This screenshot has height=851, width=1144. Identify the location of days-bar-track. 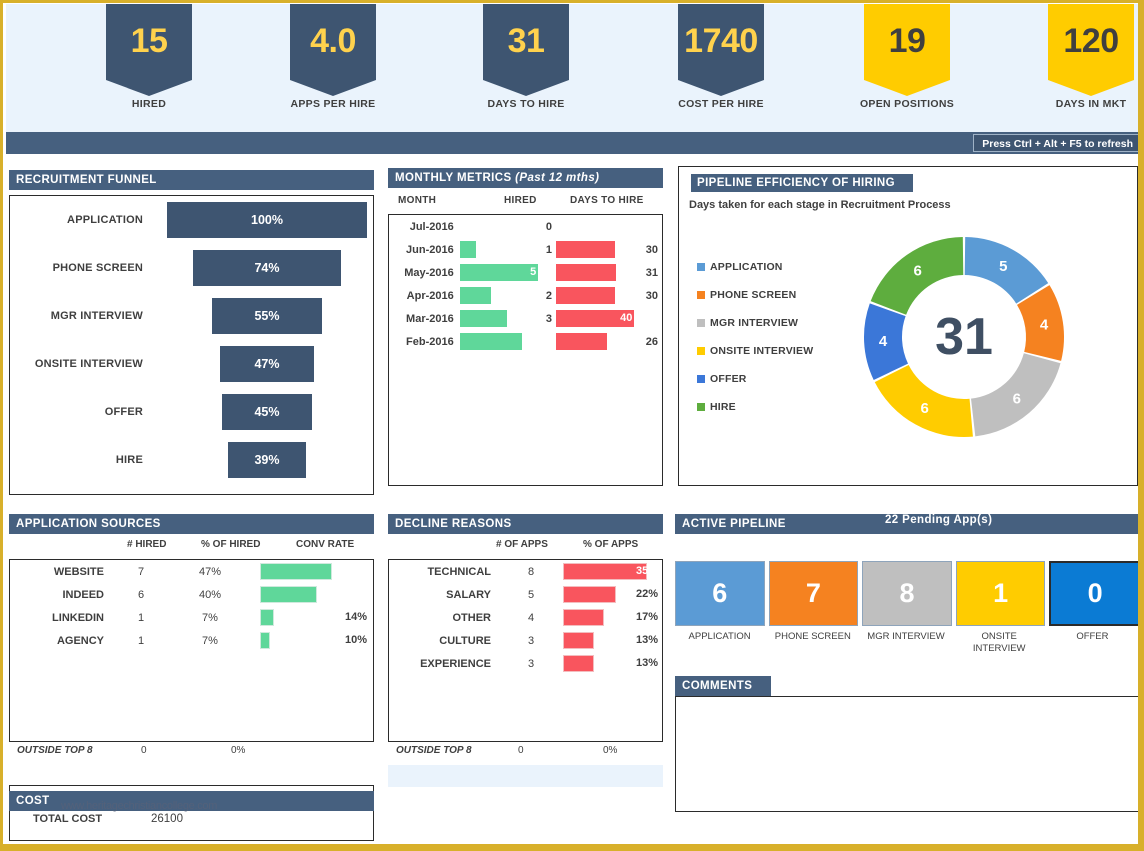
(595, 341).